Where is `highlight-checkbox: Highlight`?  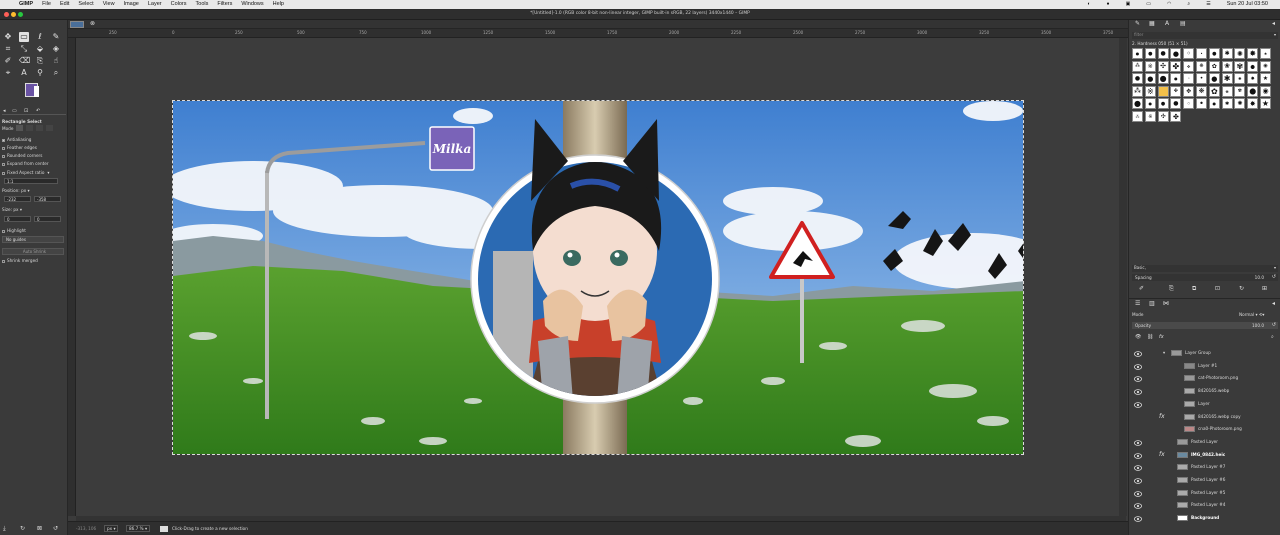
highlight-checkbox: Highlight is located at coordinates (14, 230).